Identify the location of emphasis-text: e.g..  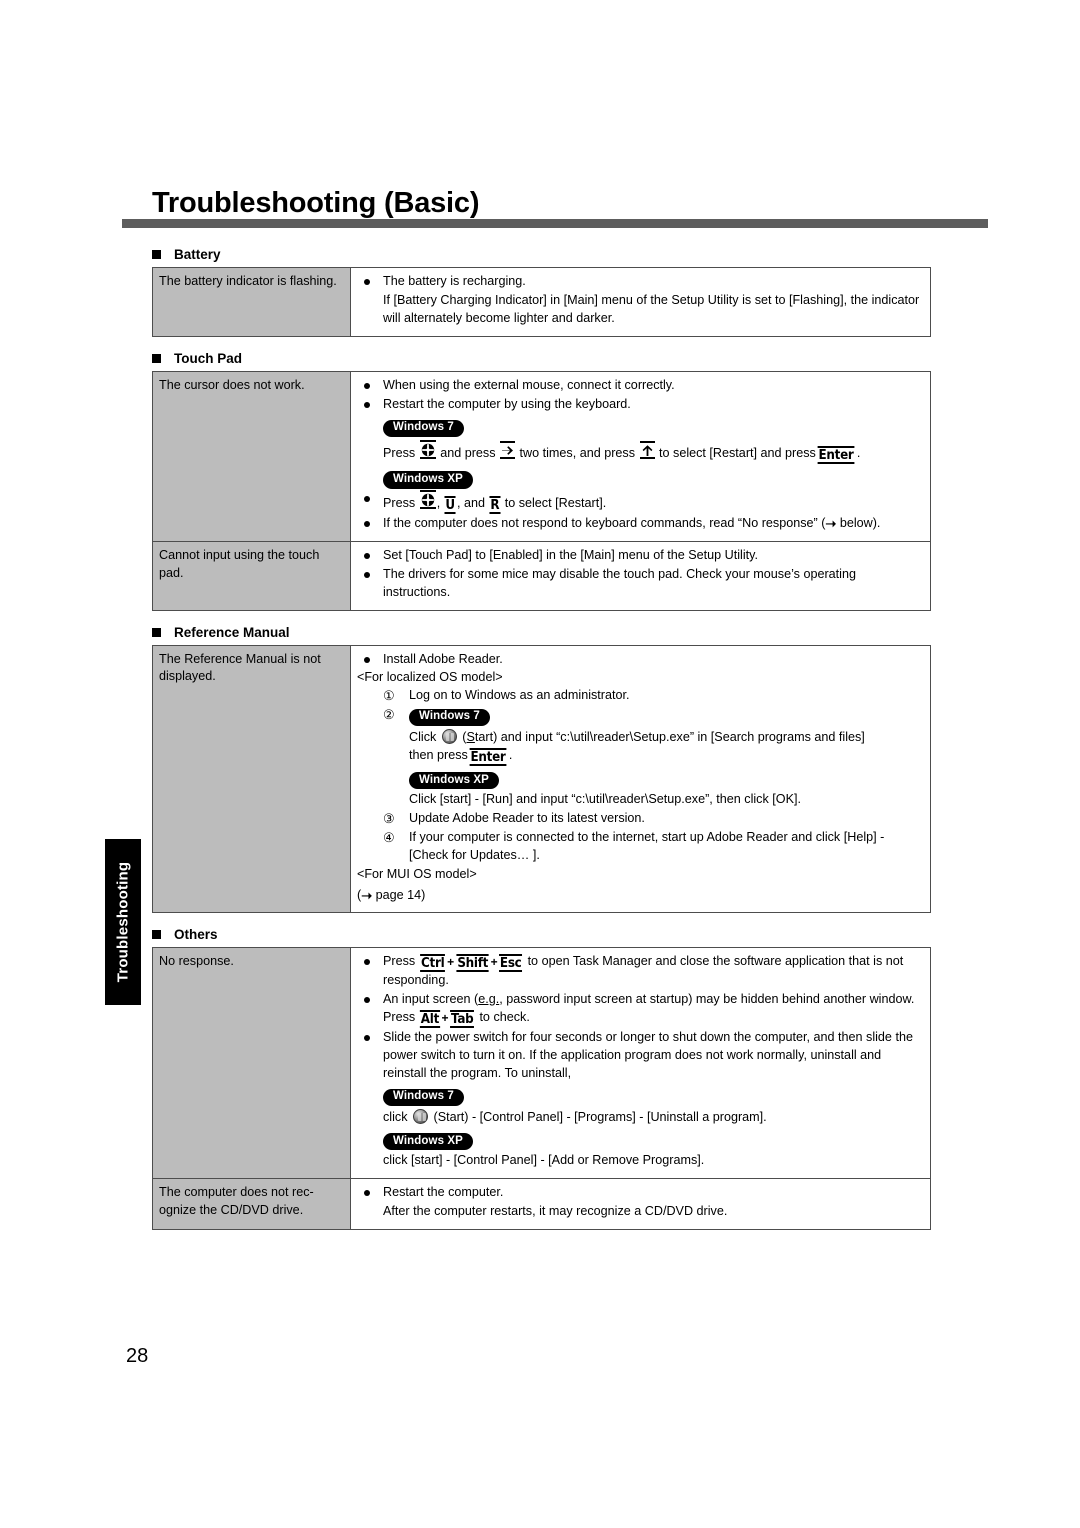
(489, 998).